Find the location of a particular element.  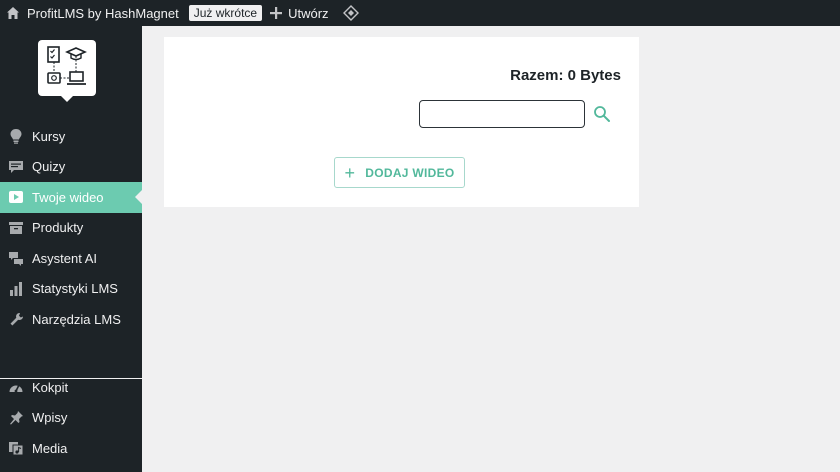

logo-pointer is located at coordinates (67, 98).